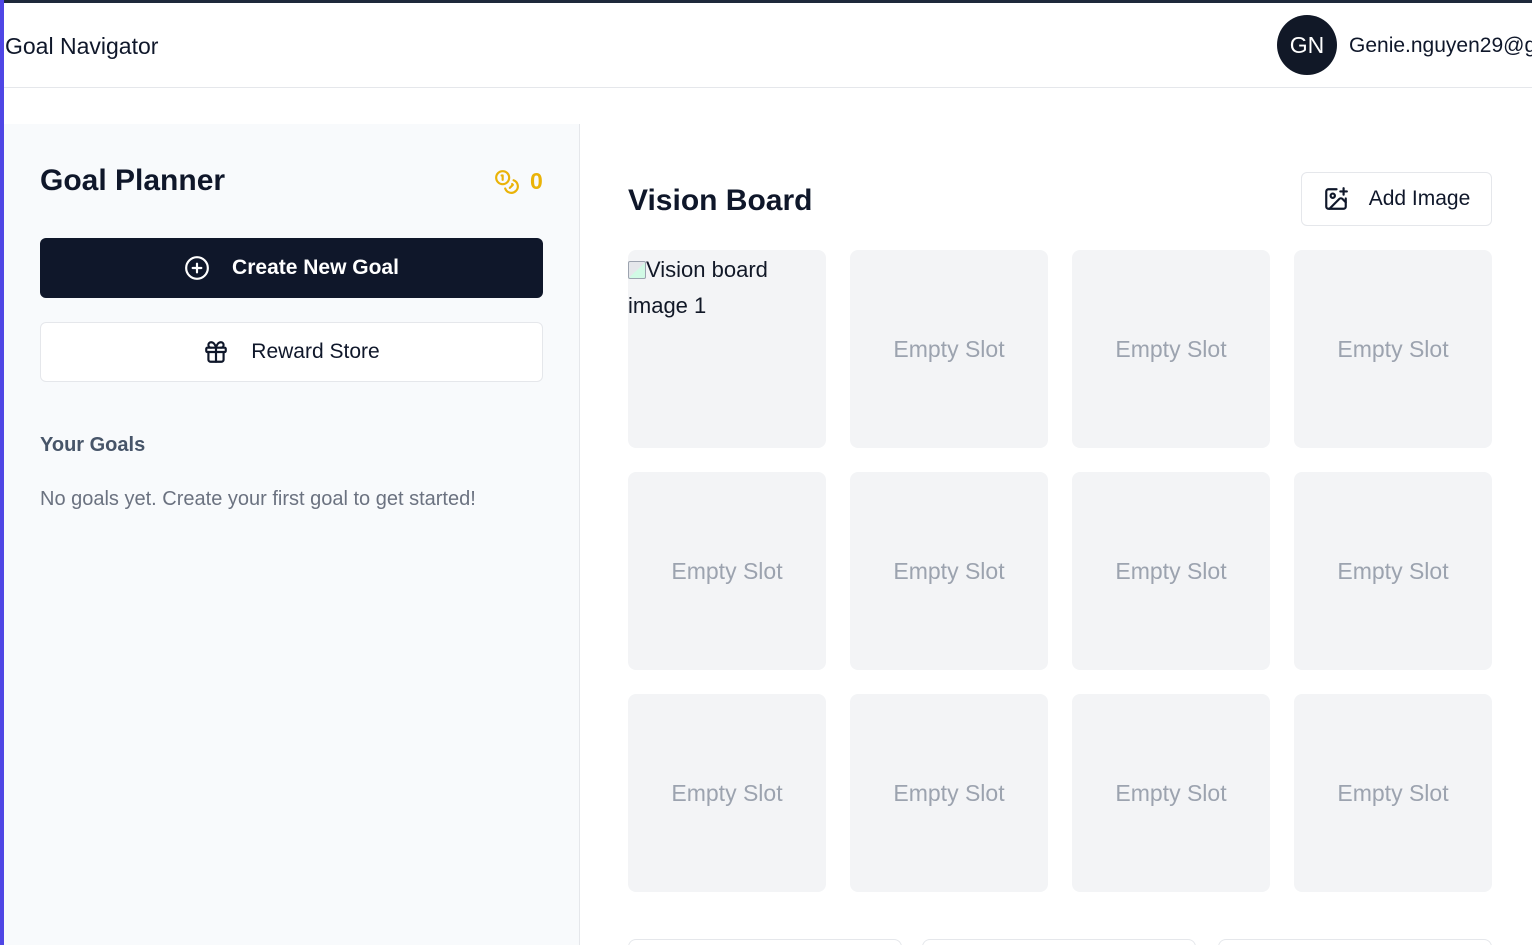 The width and height of the screenshot is (1532, 945). What do you see at coordinates (727, 349) in the screenshot?
I see `vision-board-slot-image: Vision board image 1` at bounding box center [727, 349].